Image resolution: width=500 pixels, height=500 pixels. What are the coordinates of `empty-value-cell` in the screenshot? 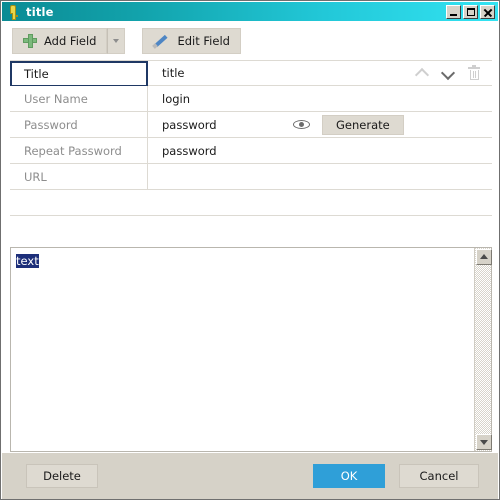 It's located at (320, 202).